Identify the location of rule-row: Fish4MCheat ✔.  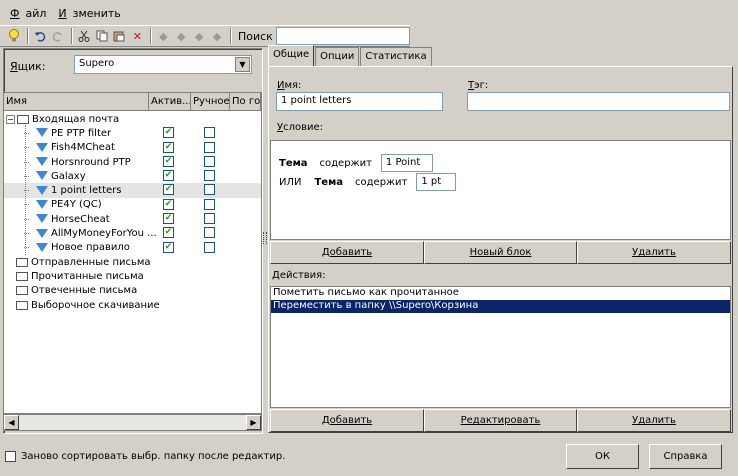
(132, 148).